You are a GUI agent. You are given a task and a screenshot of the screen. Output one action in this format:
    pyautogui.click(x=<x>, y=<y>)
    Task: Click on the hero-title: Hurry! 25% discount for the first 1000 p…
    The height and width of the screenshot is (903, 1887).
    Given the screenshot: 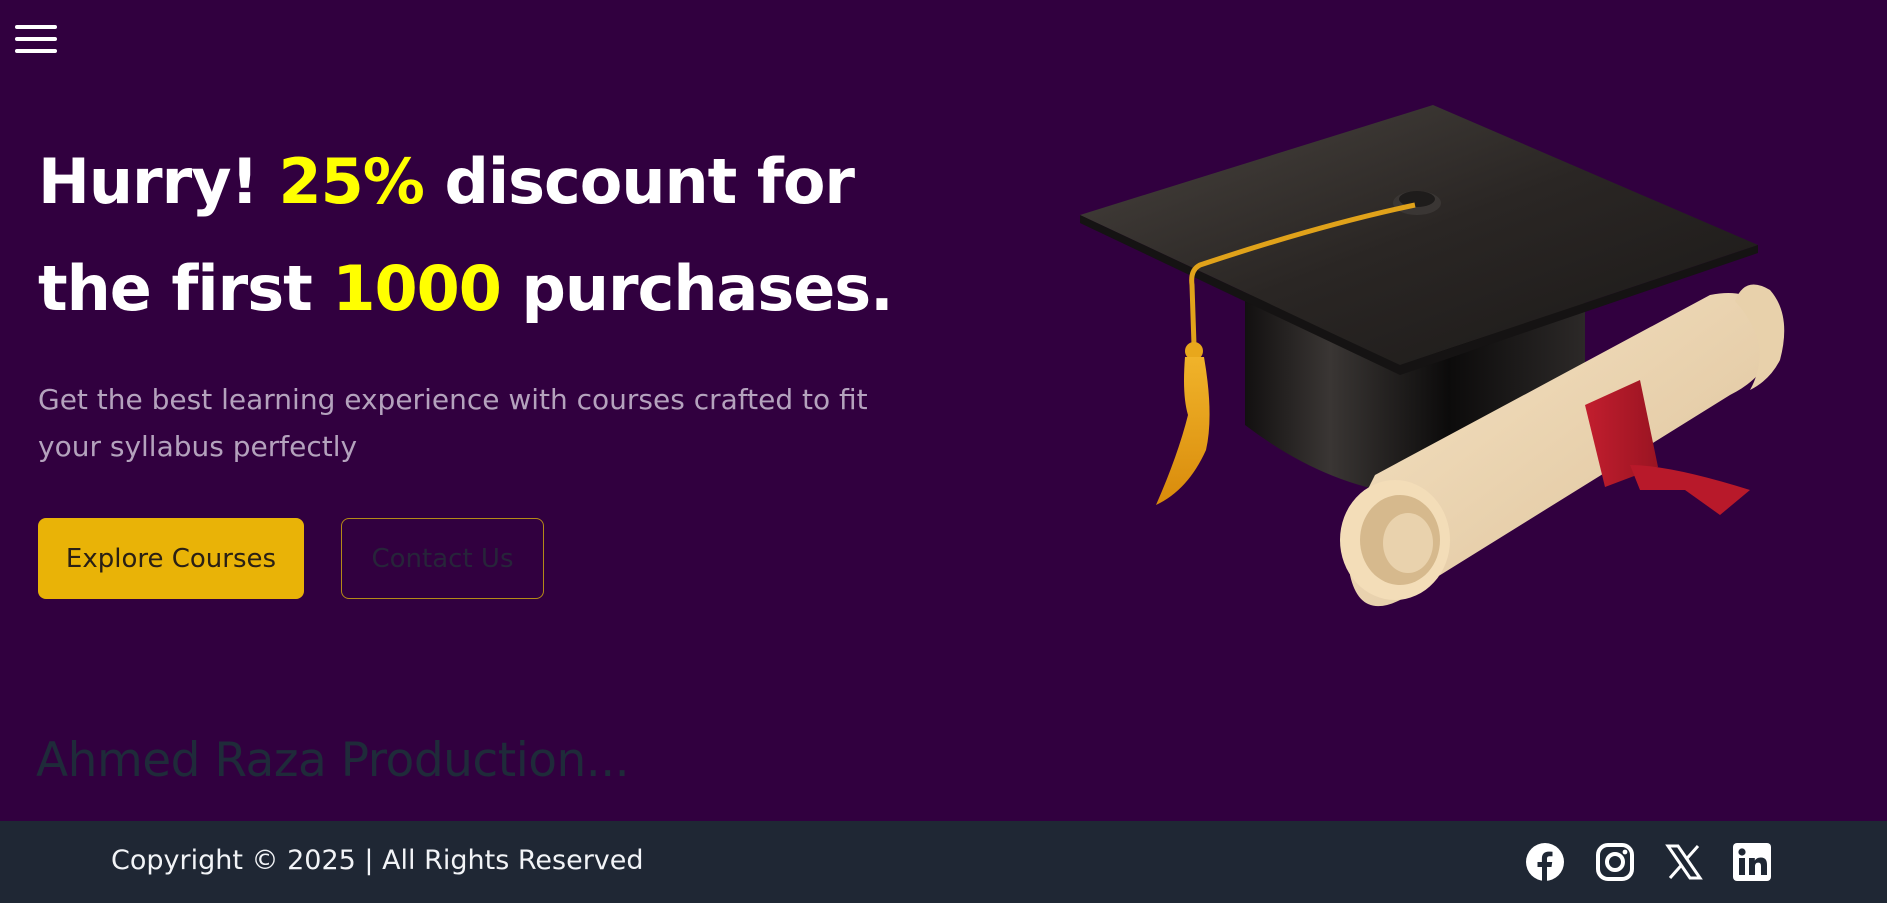 What is the action you would take?
    pyautogui.click(x=488, y=235)
    